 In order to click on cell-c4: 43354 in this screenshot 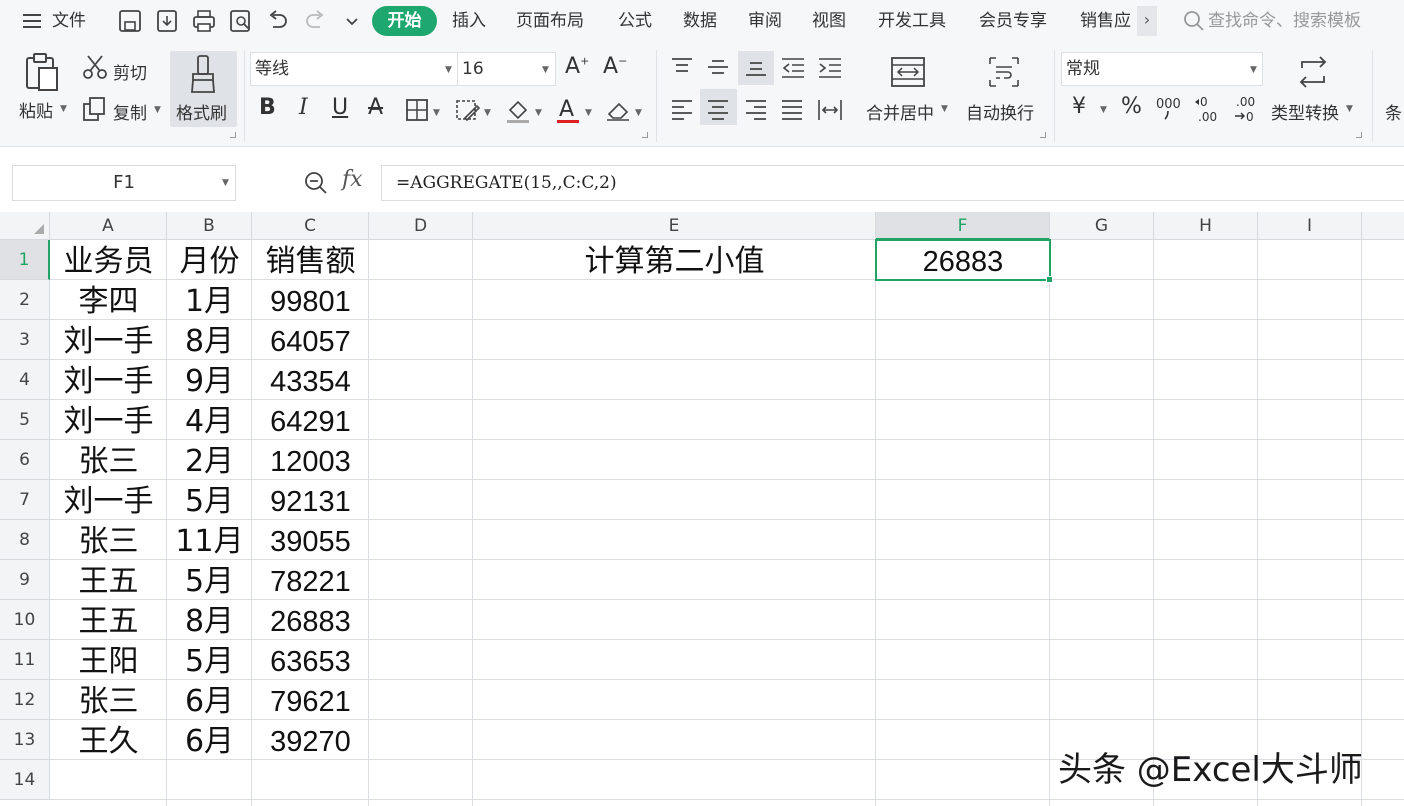, I will do `click(310, 380)`.